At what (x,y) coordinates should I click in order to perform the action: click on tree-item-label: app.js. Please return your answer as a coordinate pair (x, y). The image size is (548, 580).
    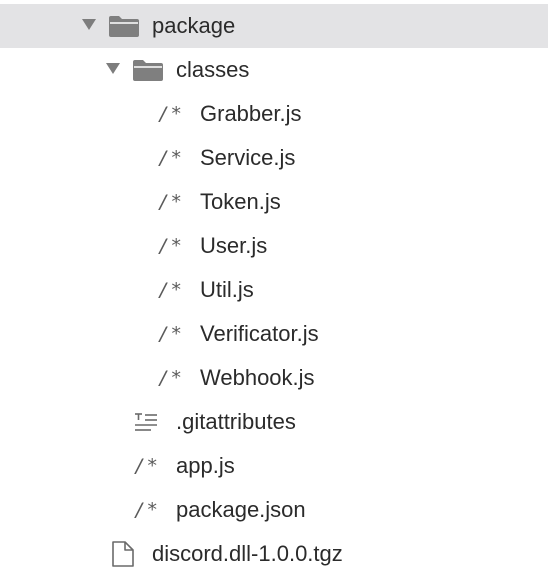
    Looking at the image, I should click on (205, 465).